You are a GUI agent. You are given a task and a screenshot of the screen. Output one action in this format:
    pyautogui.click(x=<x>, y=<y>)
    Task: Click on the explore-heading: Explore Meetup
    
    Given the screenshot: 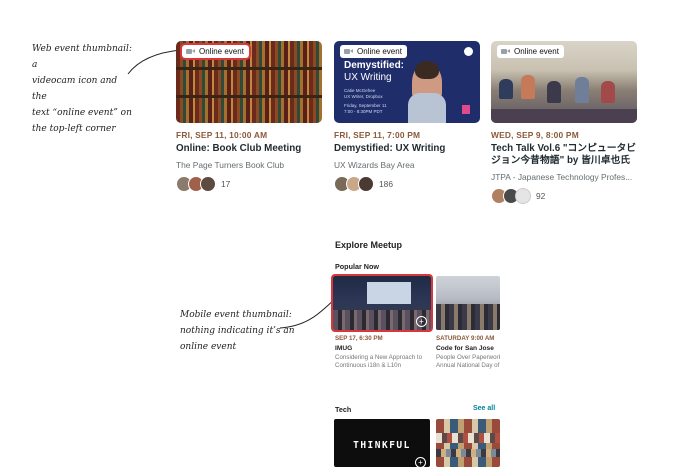 What is the action you would take?
    pyautogui.click(x=369, y=245)
    